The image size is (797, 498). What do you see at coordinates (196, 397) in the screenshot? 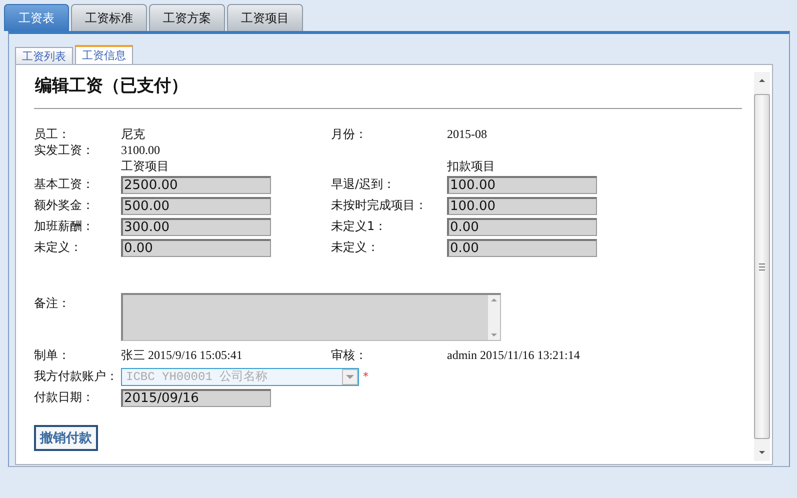
I see `date-field: 2015/09/16` at bounding box center [196, 397].